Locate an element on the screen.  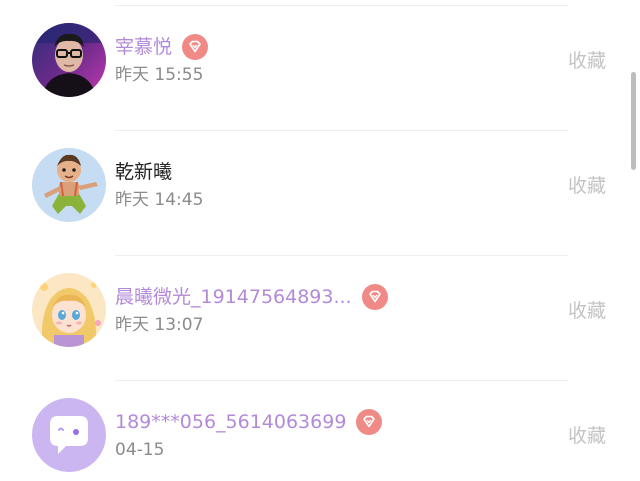
avatar-cartoon-boy-icon is located at coordinates (69, 185).